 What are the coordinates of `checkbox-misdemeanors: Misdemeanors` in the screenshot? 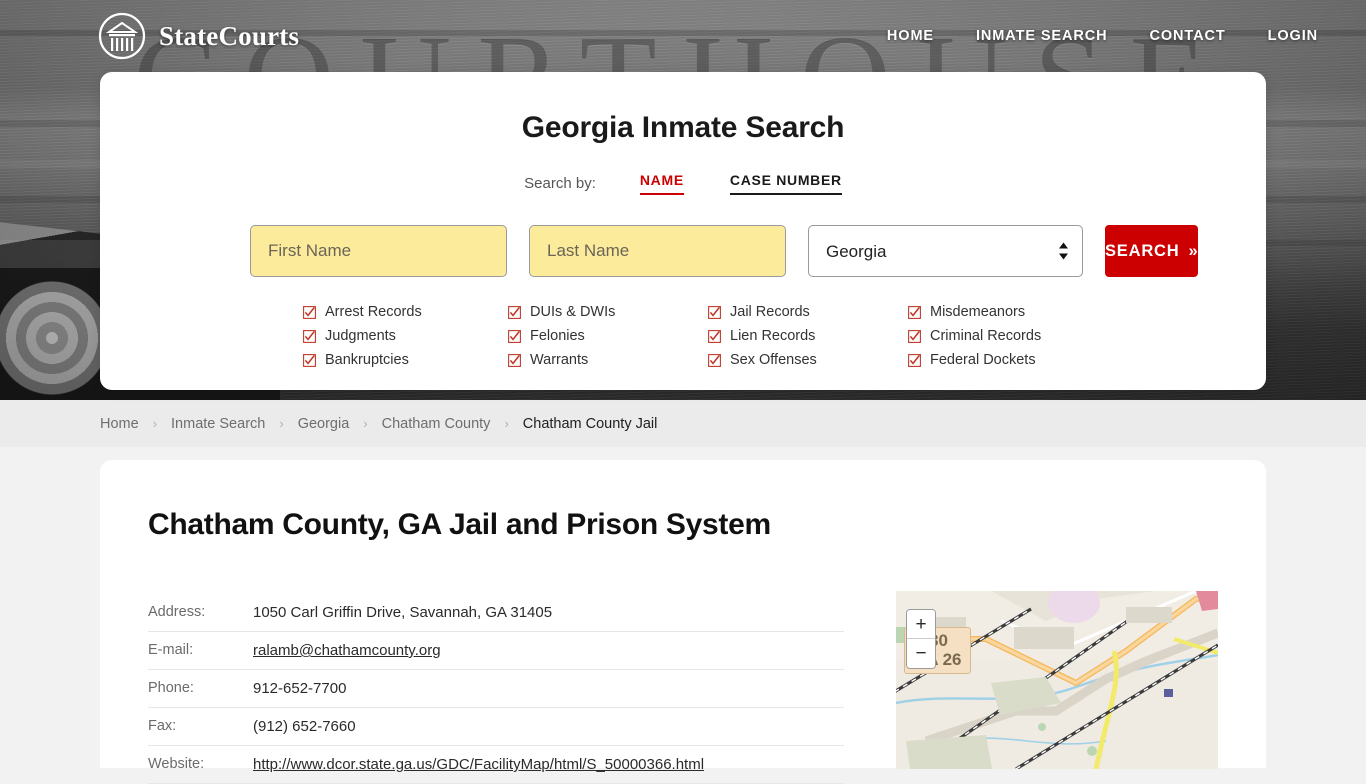 It's located at (985, 312).